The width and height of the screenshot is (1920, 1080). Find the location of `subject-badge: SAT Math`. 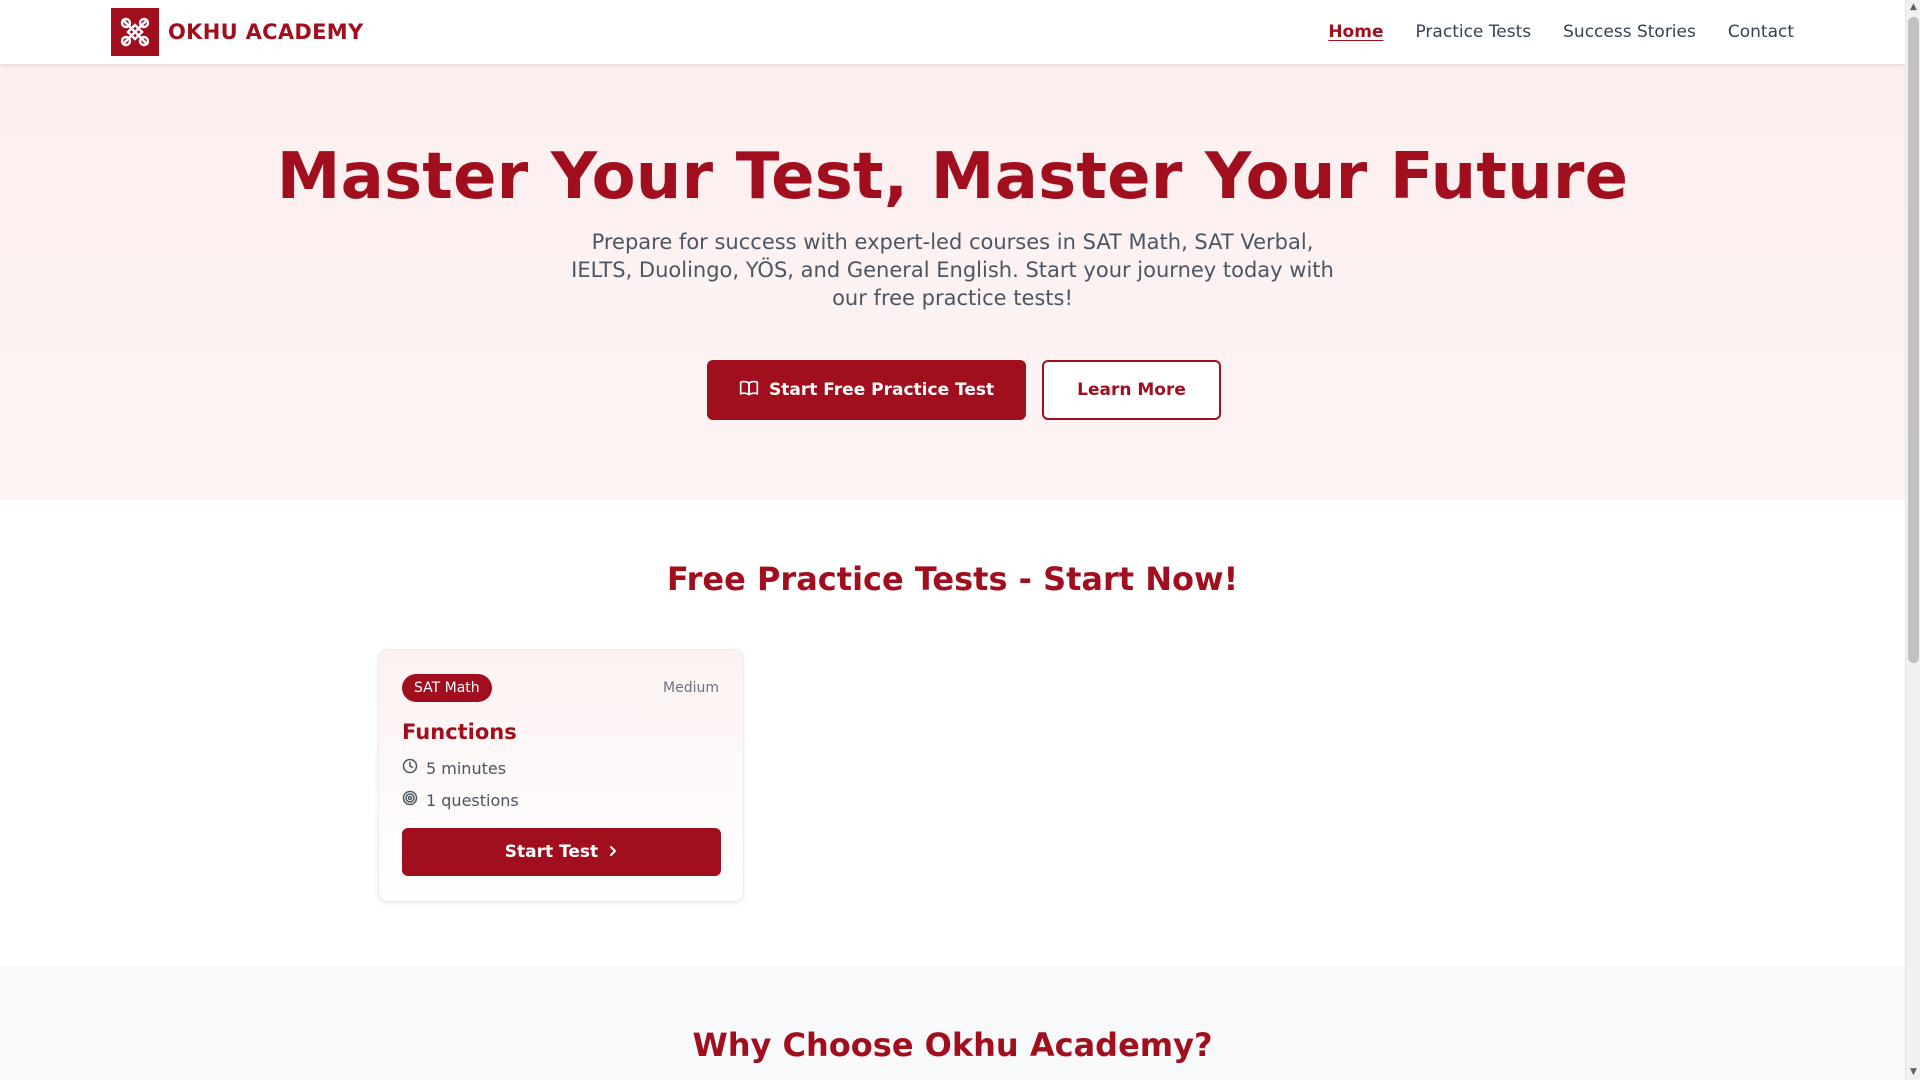

subject-badge: SAT Math is located at coordinates (447, 688).